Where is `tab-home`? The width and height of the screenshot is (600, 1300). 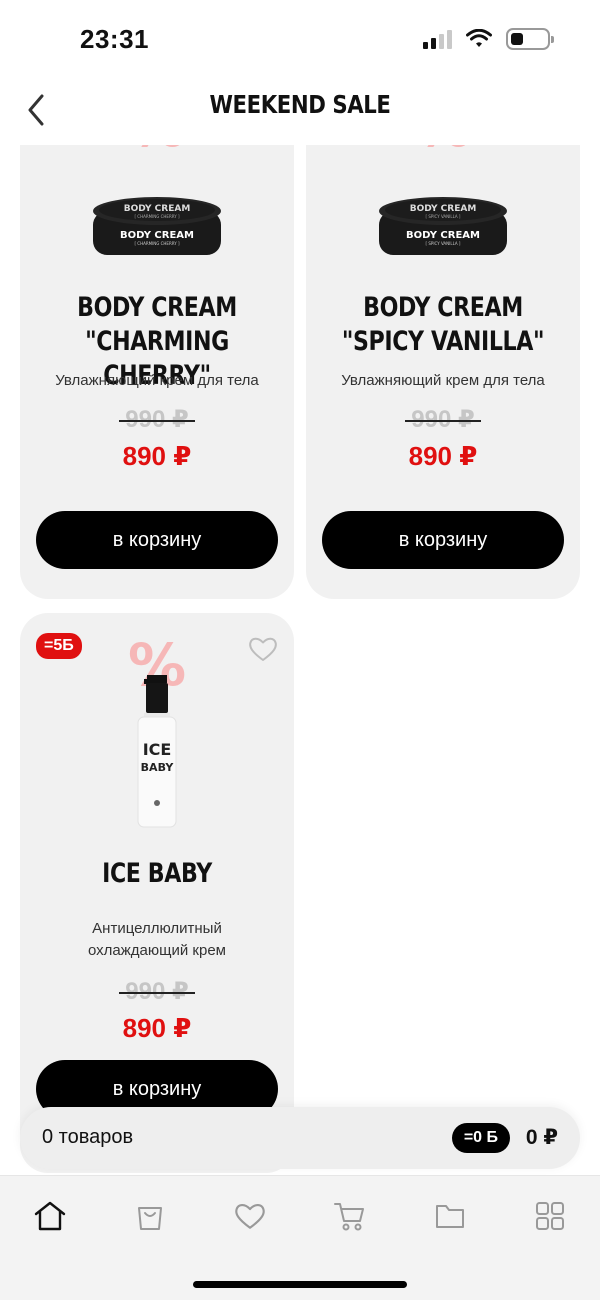
tab-home is located at coordinates (50, 1216).